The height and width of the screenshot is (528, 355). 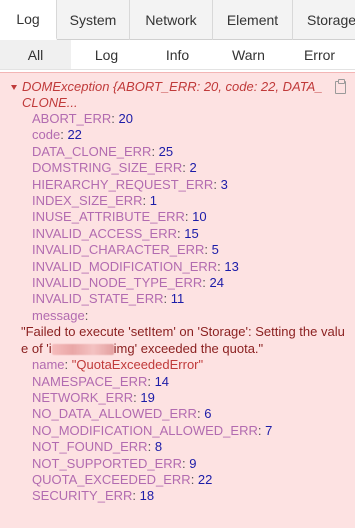 What do you see at coordinates (114, 414) in the screenshot?
I see `property-key: NO_DATA_ALLOWED_ERR` at bounding box center [114, 414].